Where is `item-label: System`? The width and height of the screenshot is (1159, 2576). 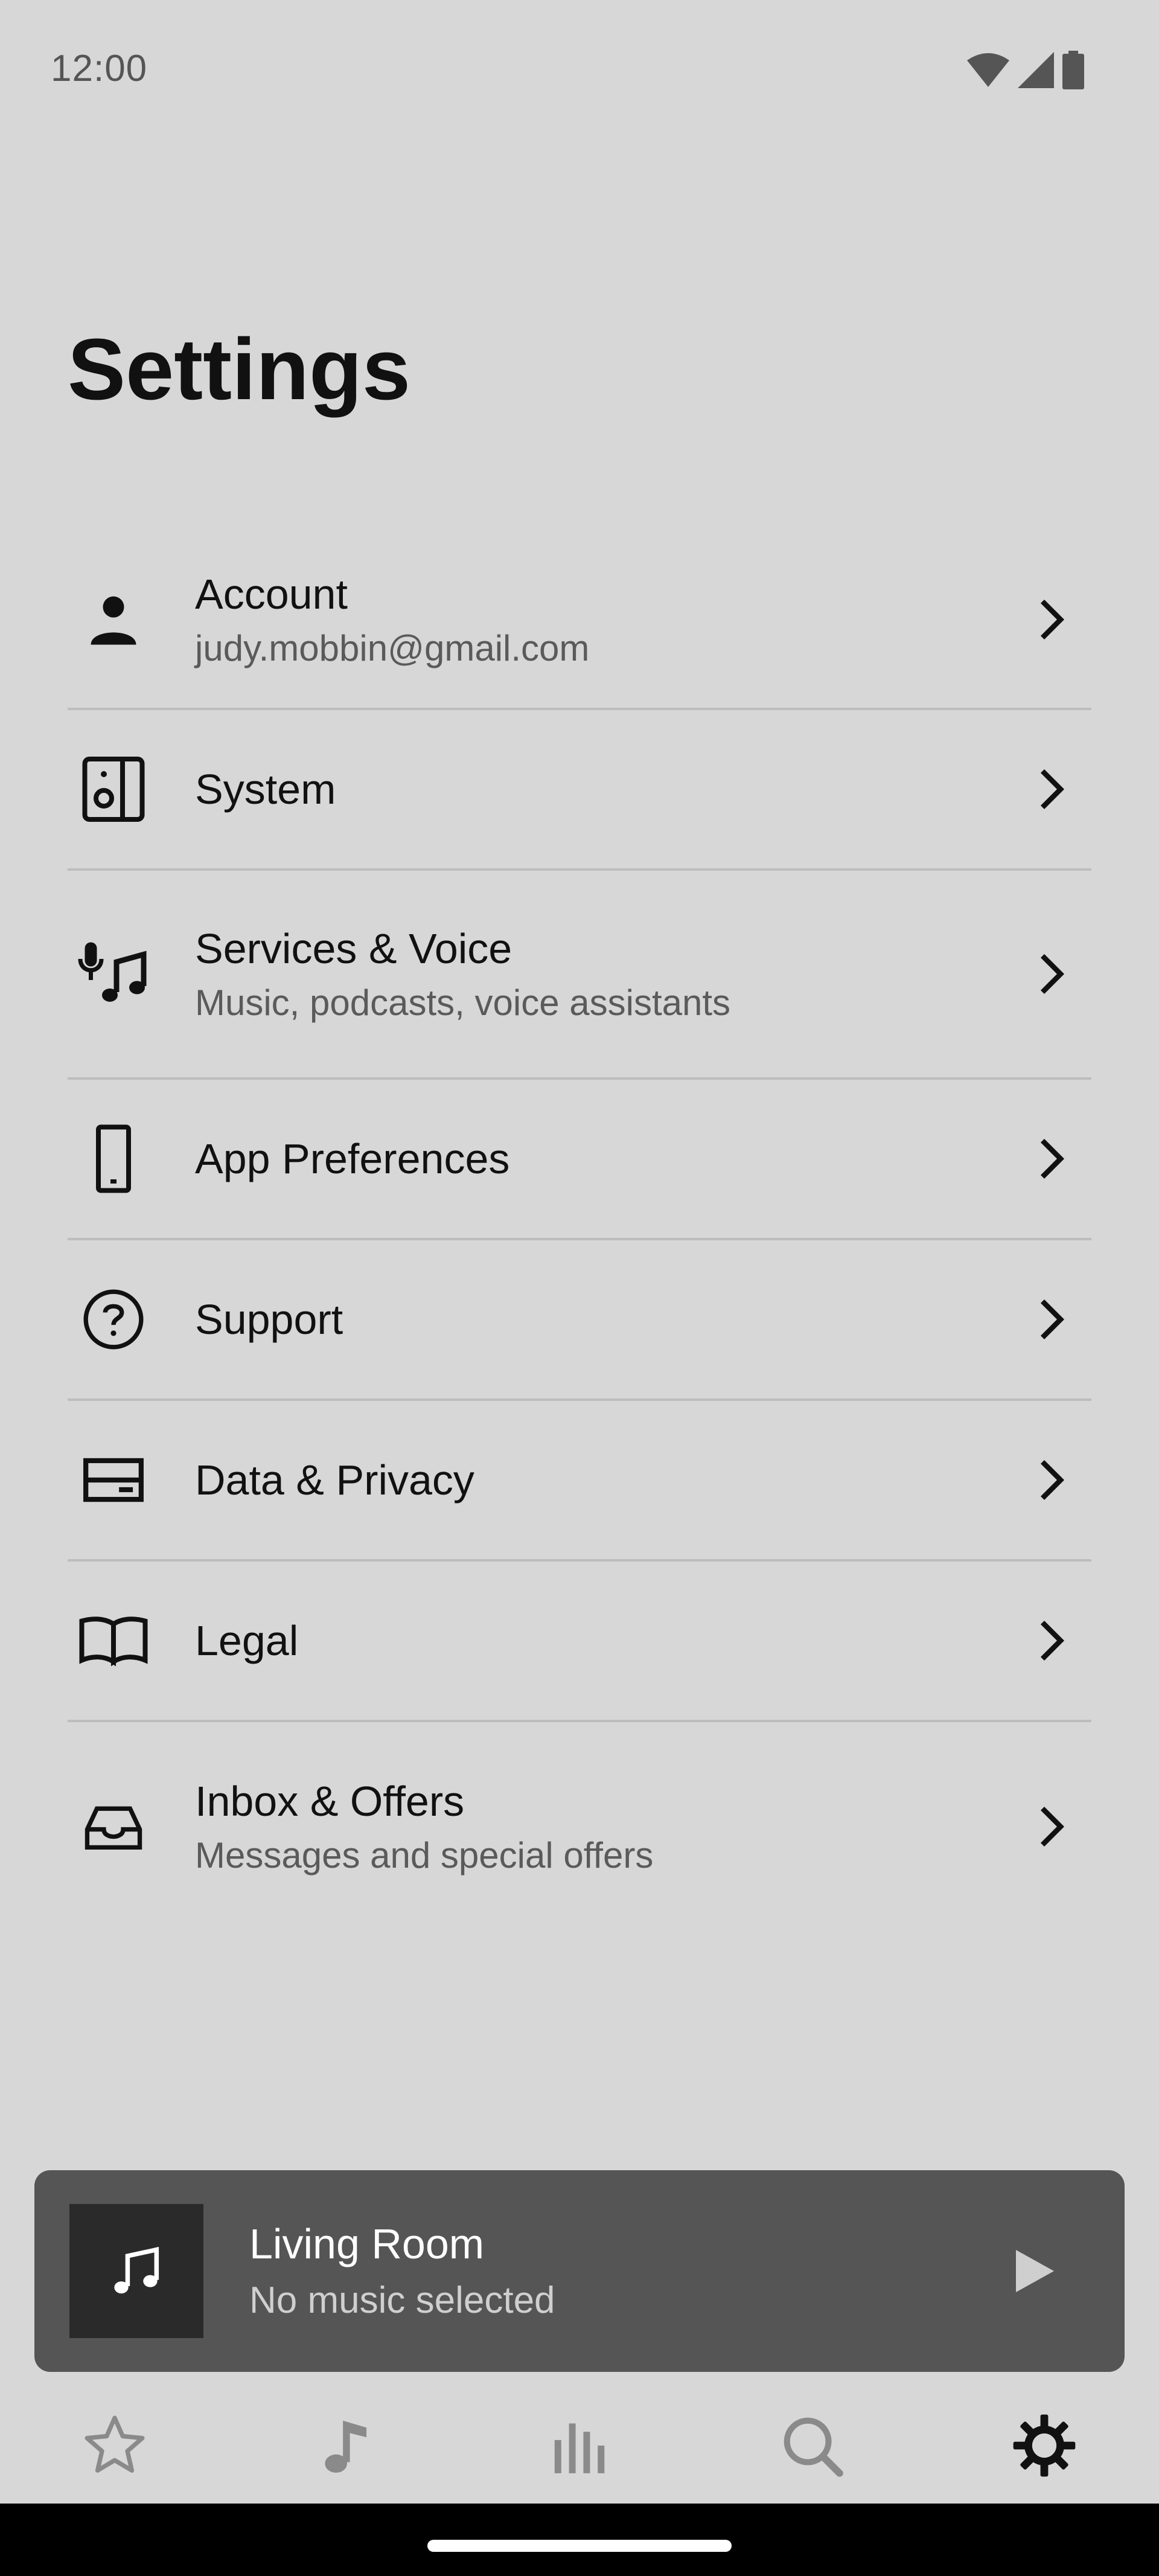 item-label: System is located at coordinates (265, 789).